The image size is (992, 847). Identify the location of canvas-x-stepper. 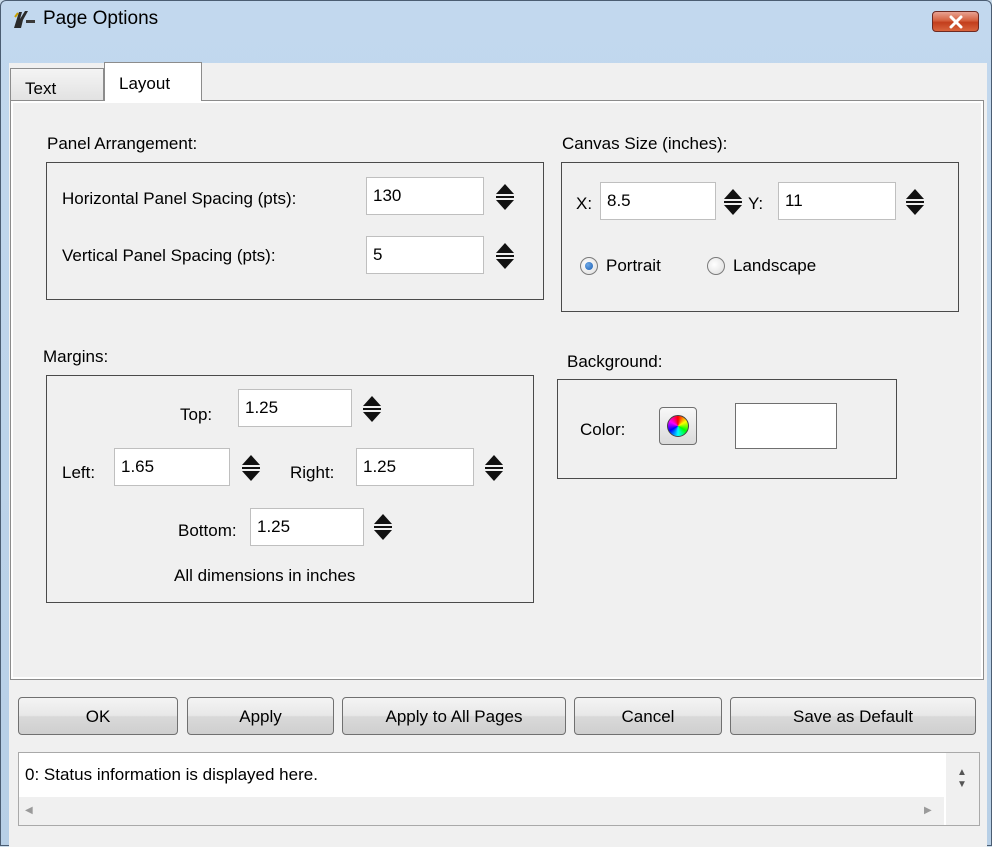
(733, 202).